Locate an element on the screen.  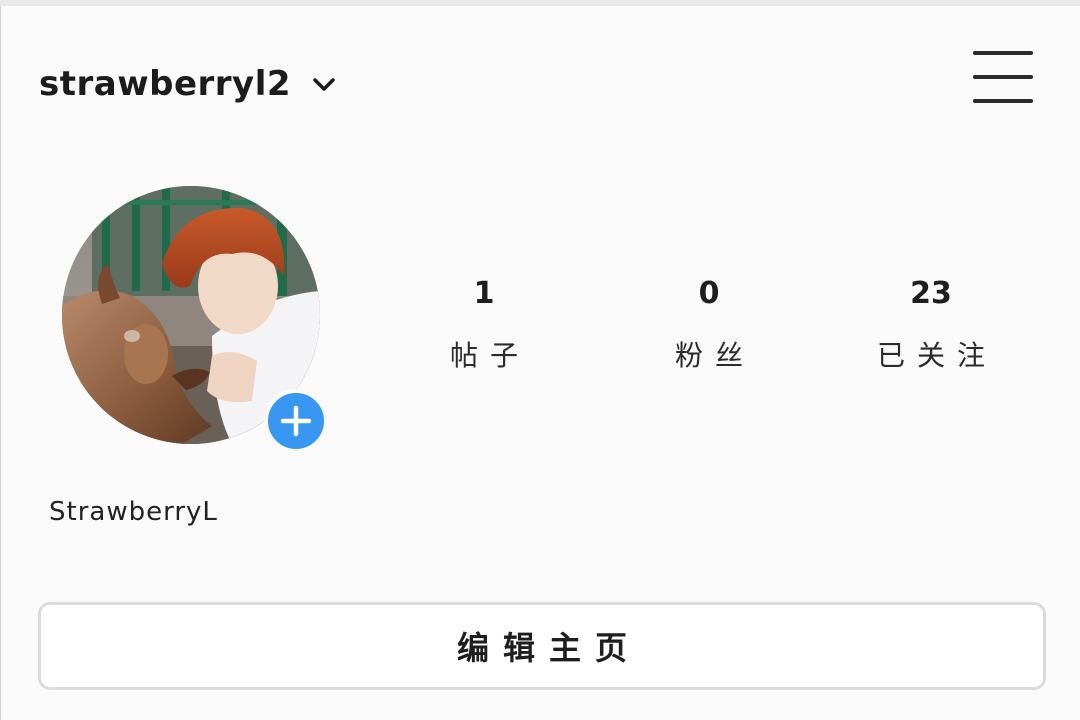
following-count: 23 已关注 is located at coordinates (931, 324).